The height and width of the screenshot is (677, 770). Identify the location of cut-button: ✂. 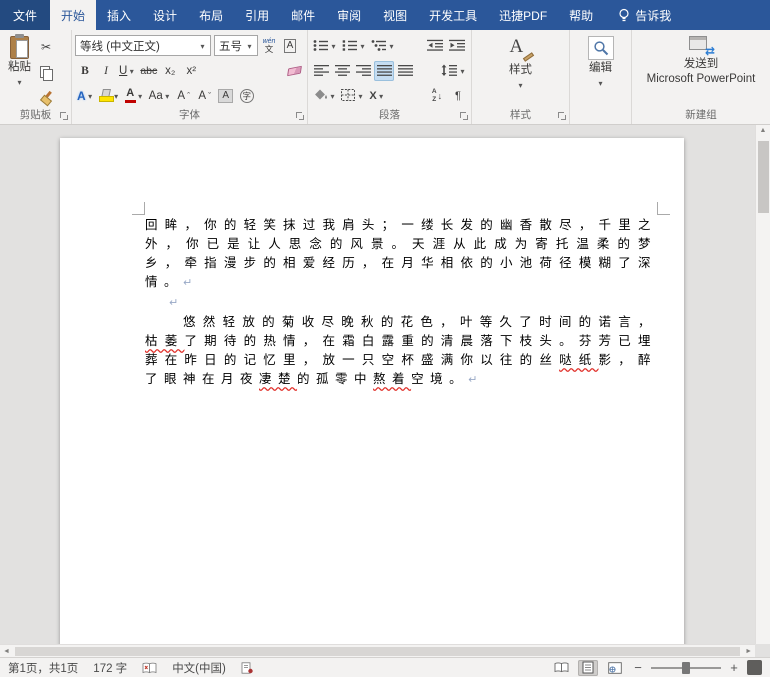
(46, 47).